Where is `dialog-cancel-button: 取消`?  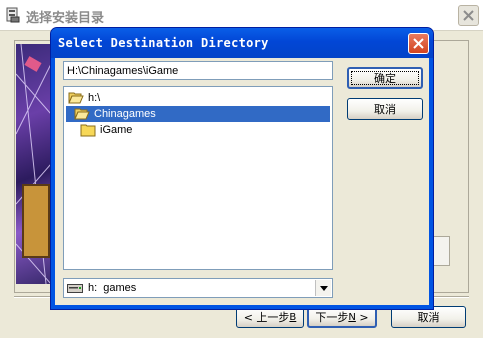
dialog-cancel-button: 取消 is located at coordinates (385, 109).